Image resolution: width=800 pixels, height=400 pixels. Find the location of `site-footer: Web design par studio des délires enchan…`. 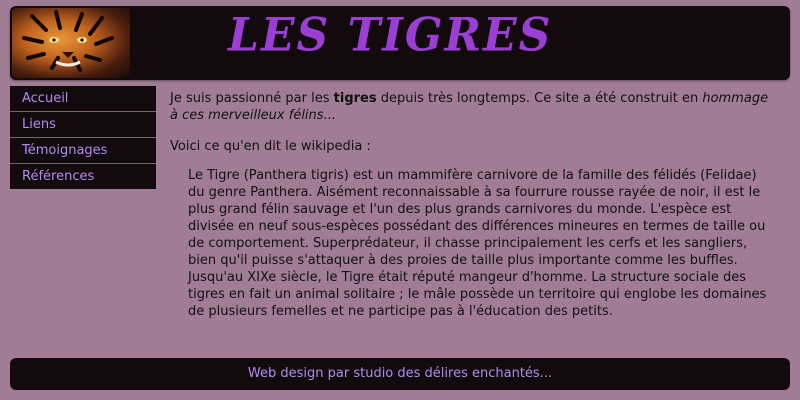

site-footer: Web design par studio des délires enchan… is located at coordinates (400, 374).